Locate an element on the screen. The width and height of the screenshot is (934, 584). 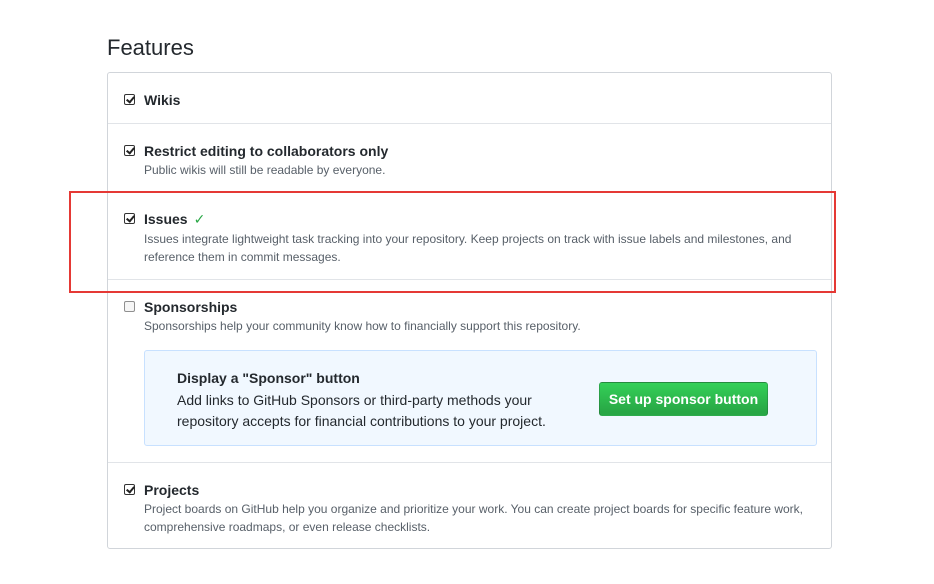
restrict-editing-label: Restrict editing to collaborators only is located at coordinates (266, 151).